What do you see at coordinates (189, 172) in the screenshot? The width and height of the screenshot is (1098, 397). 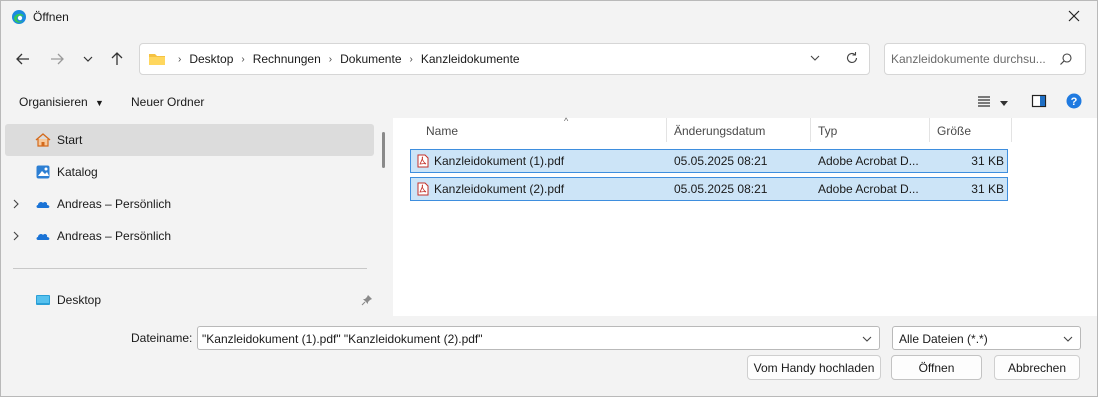 I see `sidebar-item-katalog: Katalog` at bounding box center [189, 172].